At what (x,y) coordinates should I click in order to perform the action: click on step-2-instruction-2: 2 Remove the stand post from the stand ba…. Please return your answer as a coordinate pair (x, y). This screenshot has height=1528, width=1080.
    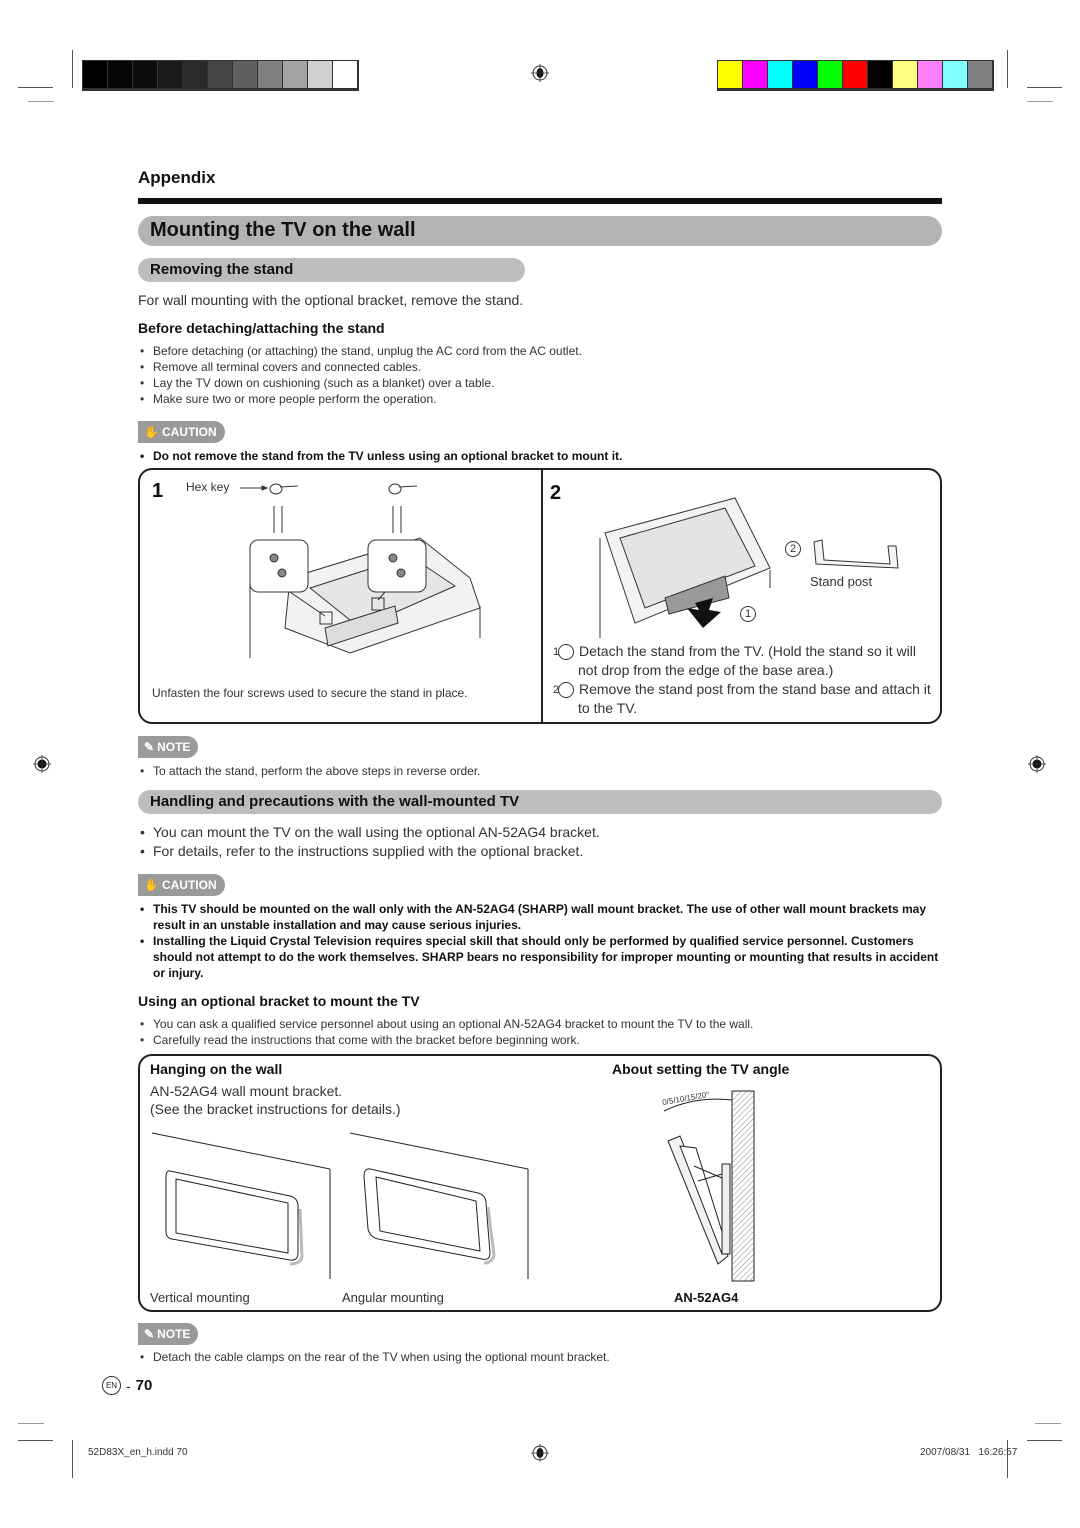
    Looking at the image, I should click on (741, 698).